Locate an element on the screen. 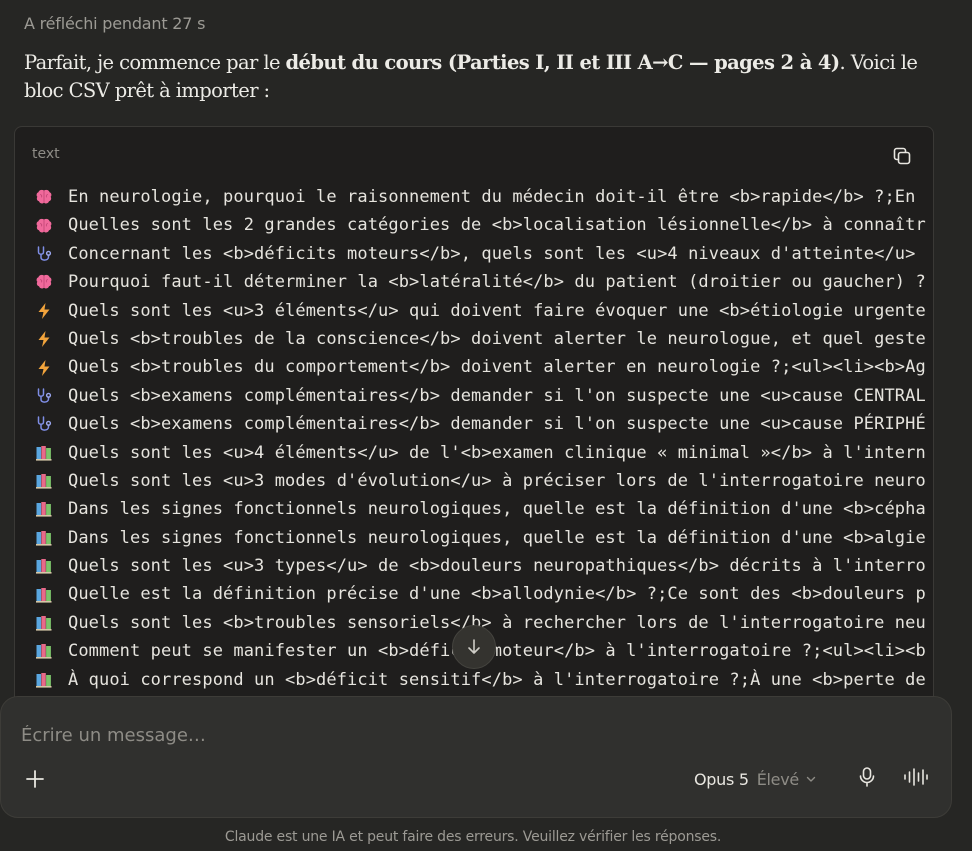 This screenshot has width=972, height=851. audio-waveform-icon is located at coordinates (916, 777).